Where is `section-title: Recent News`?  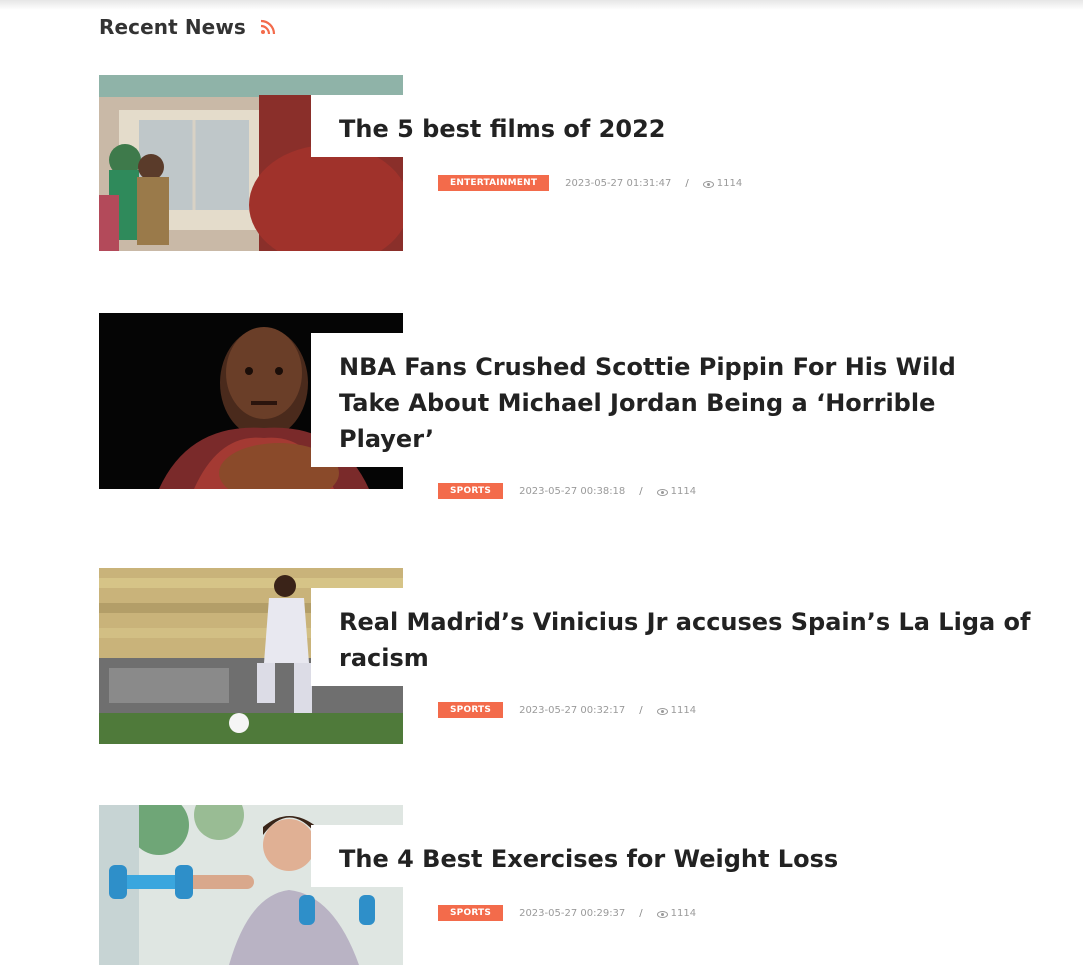 section-title: Recent News is located at coordinates (172, 27).